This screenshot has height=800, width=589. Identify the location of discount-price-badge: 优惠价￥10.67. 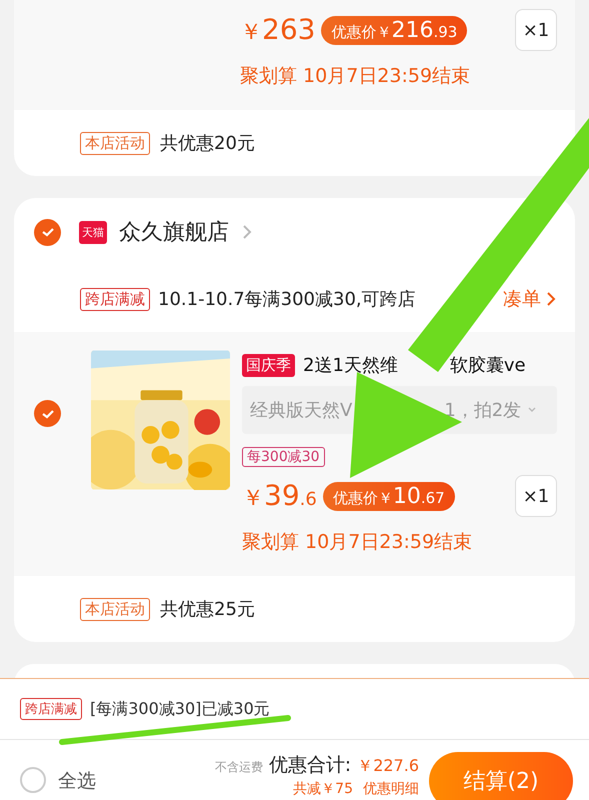
(388, 496).